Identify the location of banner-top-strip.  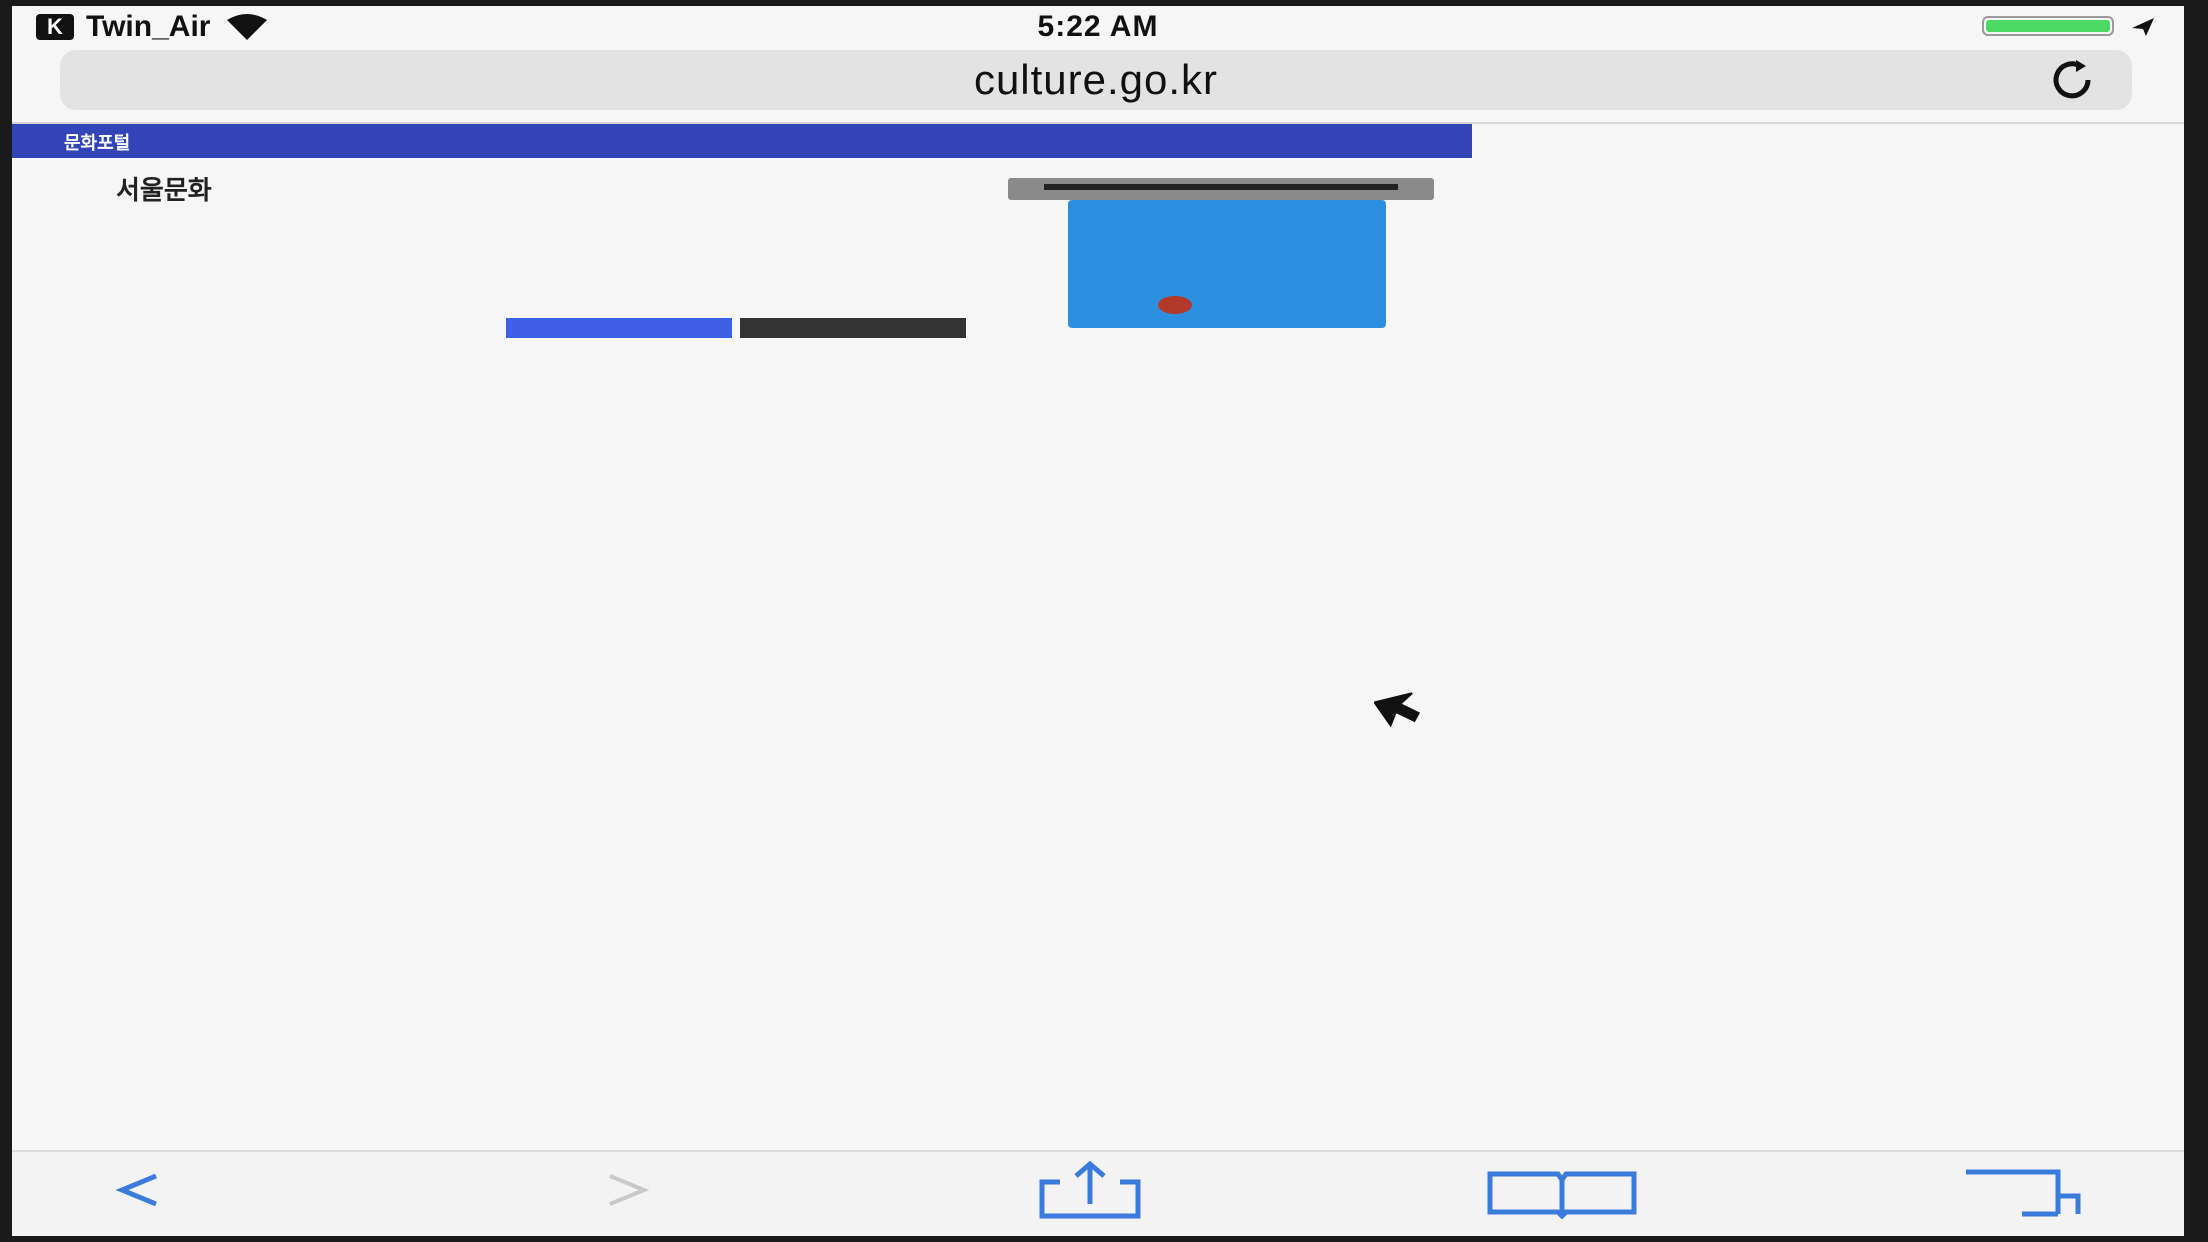
(1221, 189).